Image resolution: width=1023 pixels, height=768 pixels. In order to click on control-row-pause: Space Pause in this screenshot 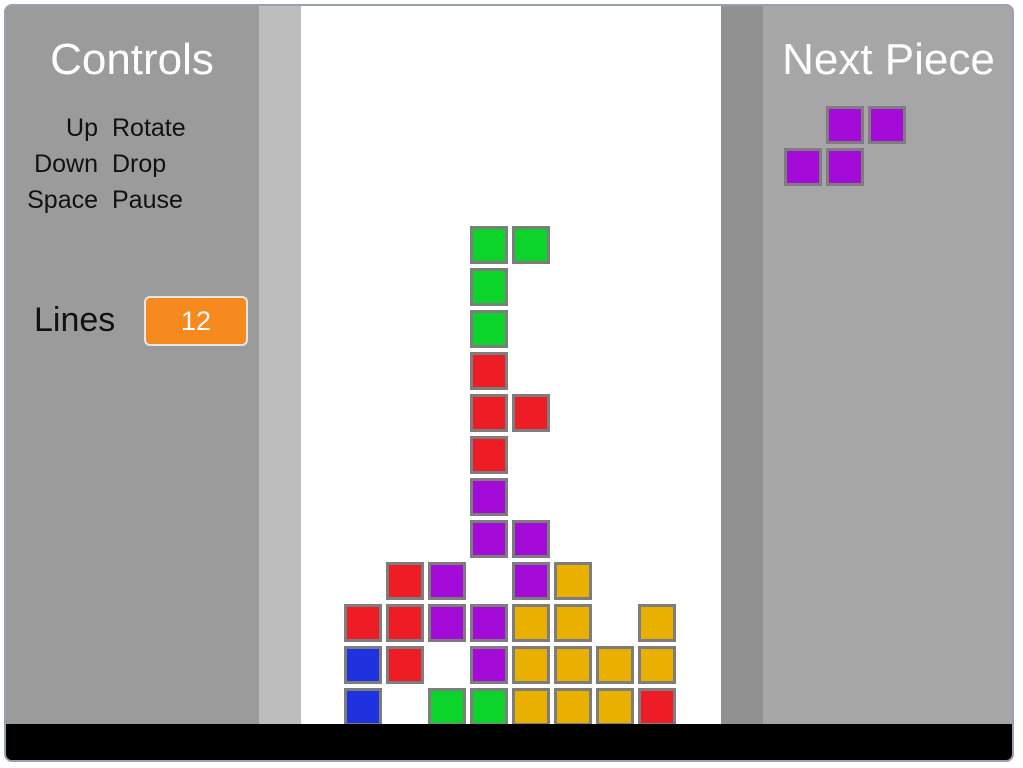, I will do `click(126, 200)`.